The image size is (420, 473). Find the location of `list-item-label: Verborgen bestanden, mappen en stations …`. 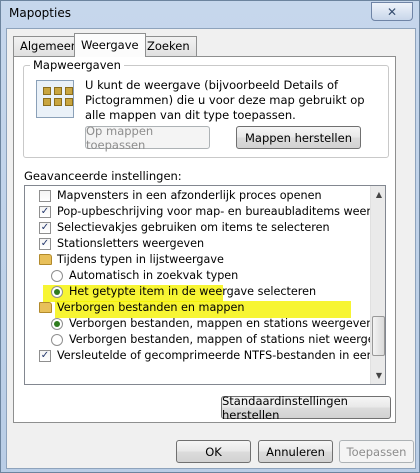

list-item-label: Verborgen bestanden, mappen en stations … is located at coordinates (221, 323).